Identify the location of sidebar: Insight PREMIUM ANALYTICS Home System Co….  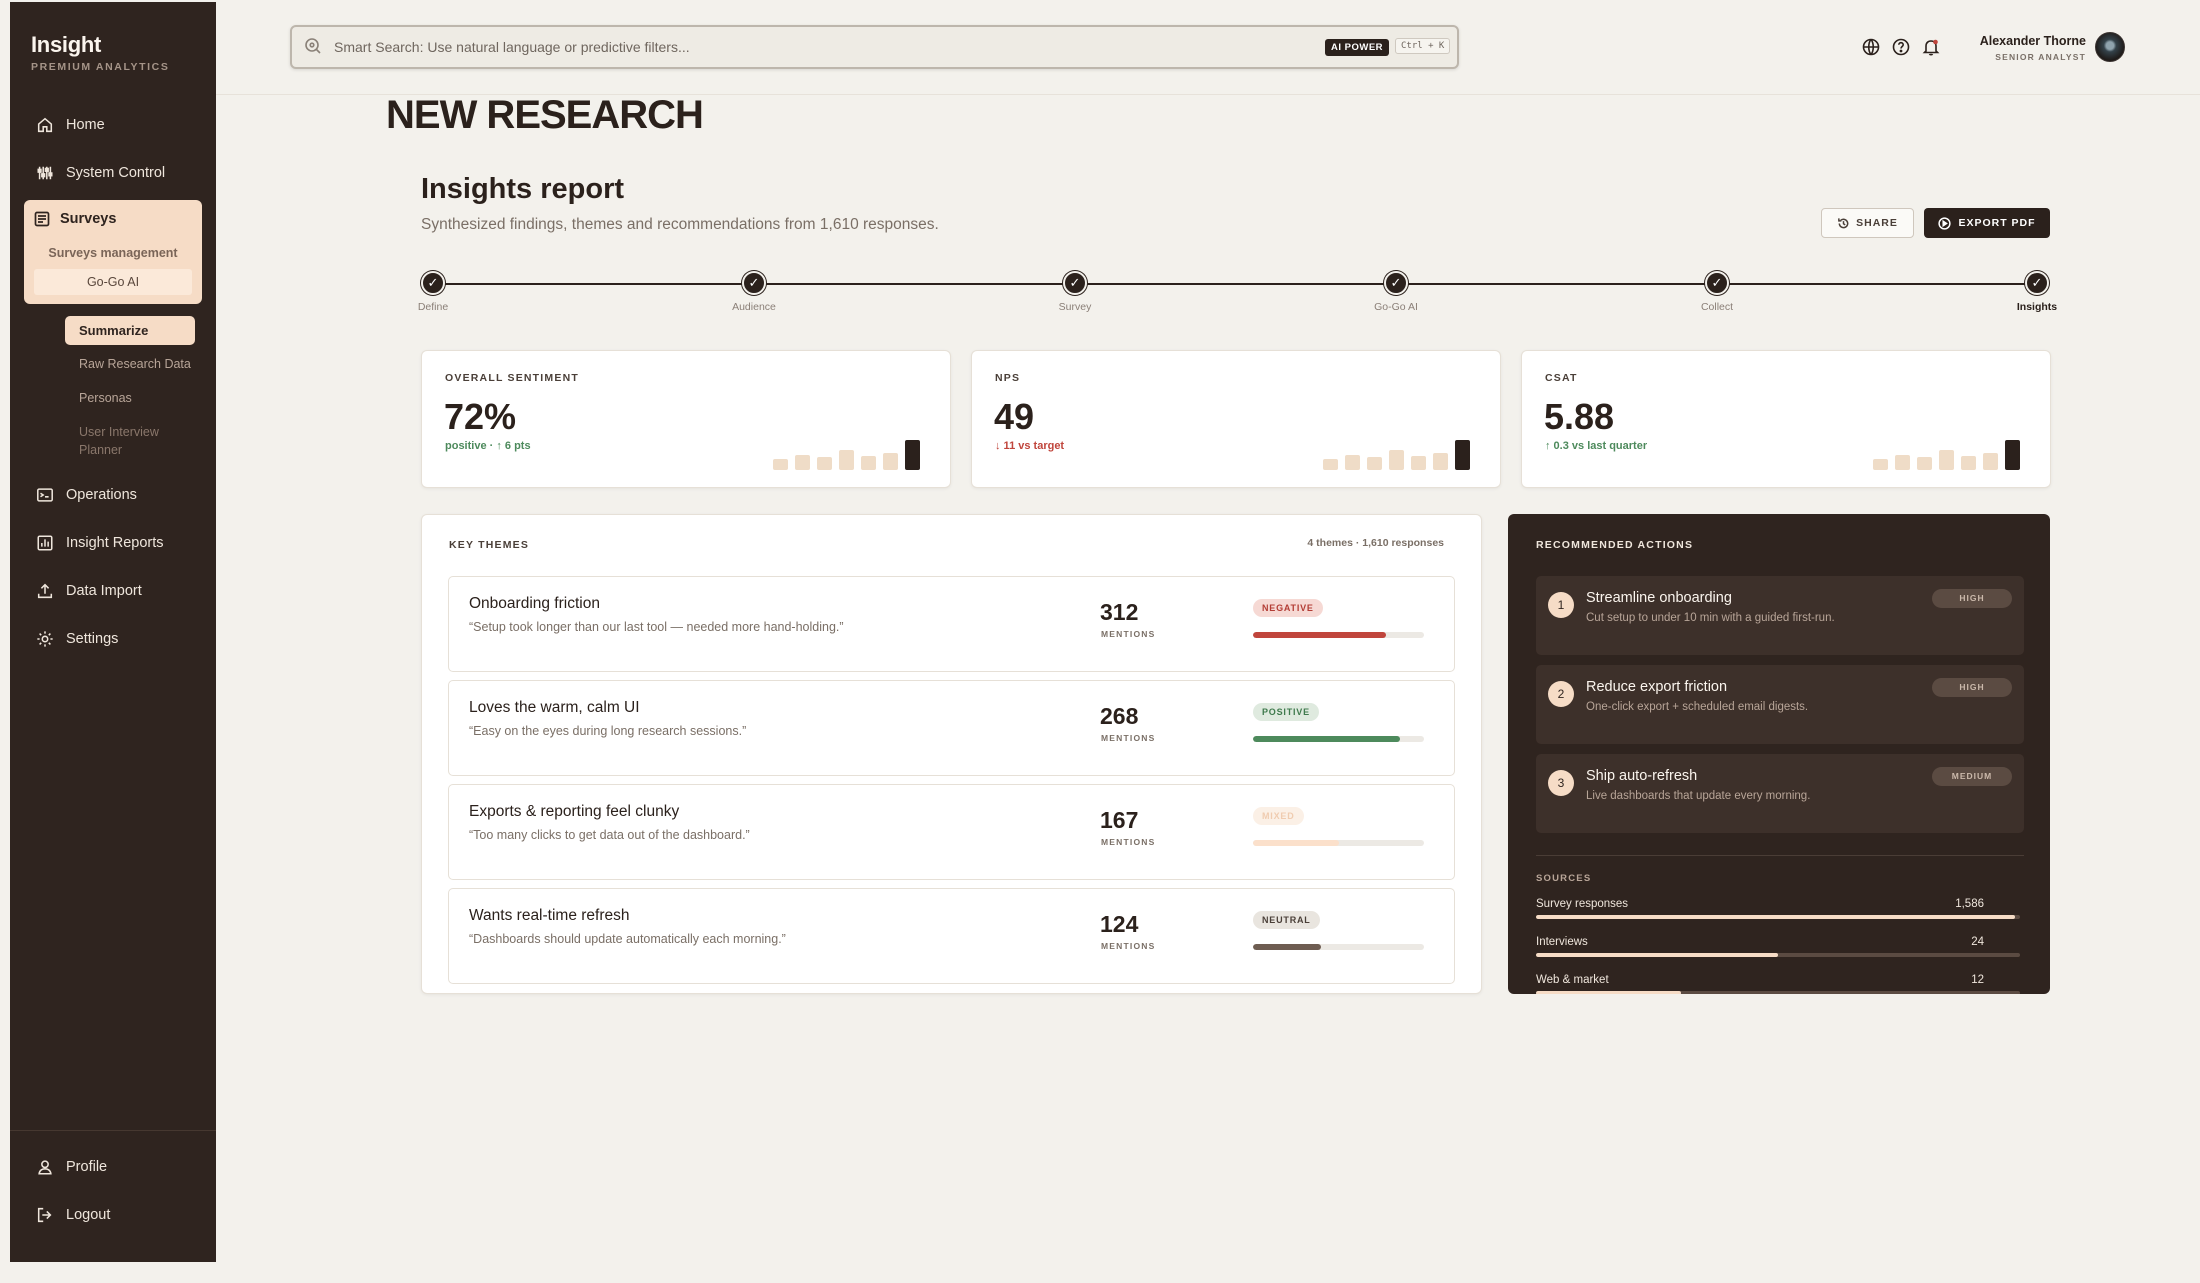
(113, 632).